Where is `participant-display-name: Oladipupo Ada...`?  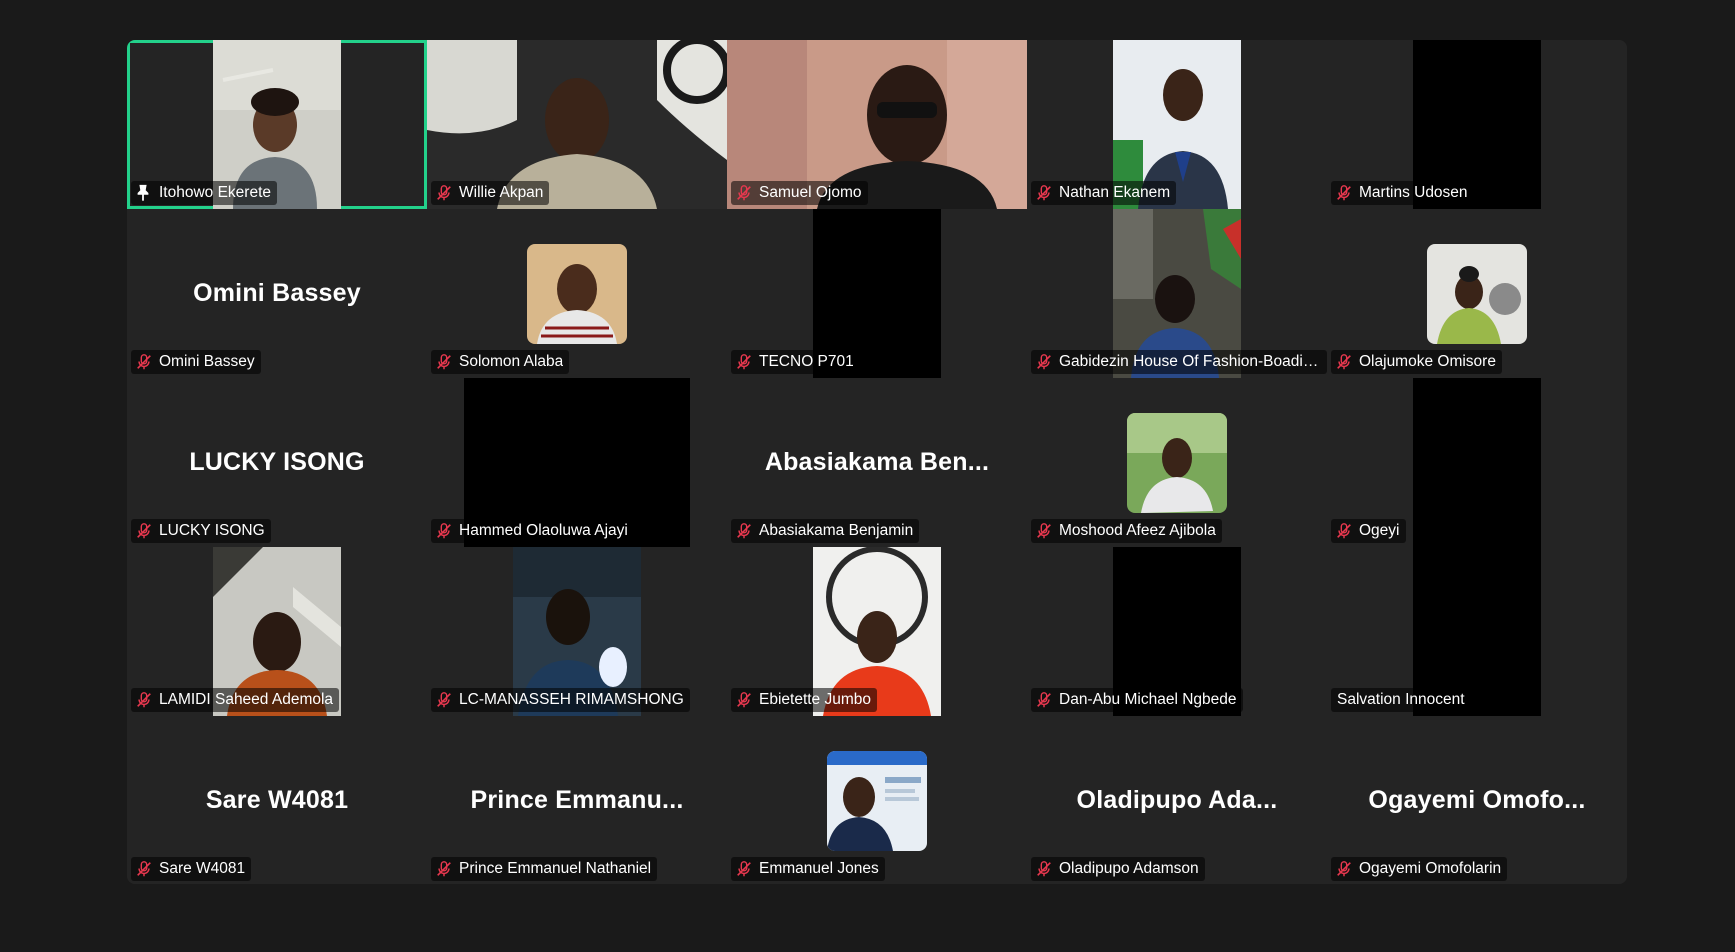 participant-display-name: Oladipupo Ada... is located at coordinates (1177, 800).